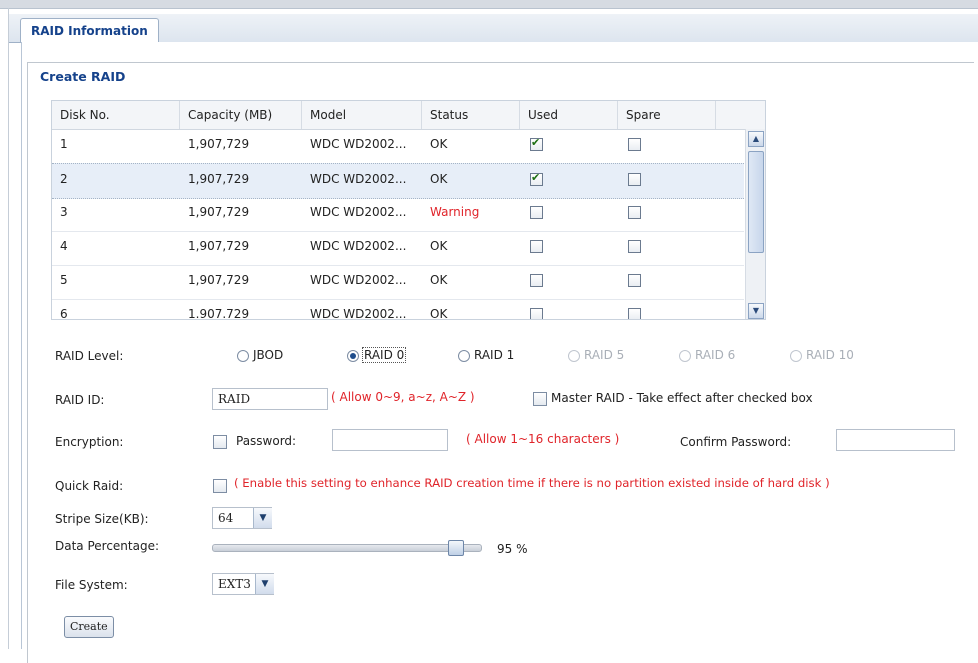  I want to click on col-model: Model, so click(362, 115).